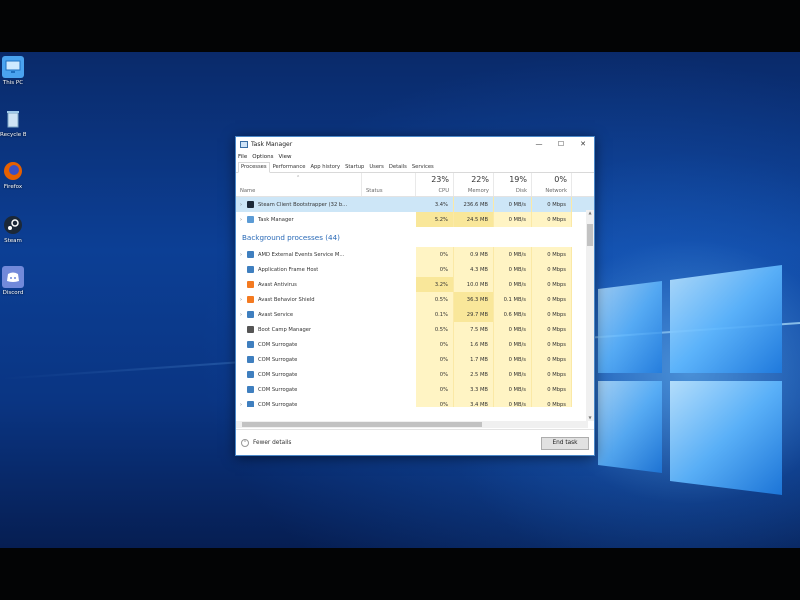  What do you see at coordinates (513, 314) in the screenshot?
I see `process-disk-cell: 0.6 MB/s` at bounding box center [513, 314].